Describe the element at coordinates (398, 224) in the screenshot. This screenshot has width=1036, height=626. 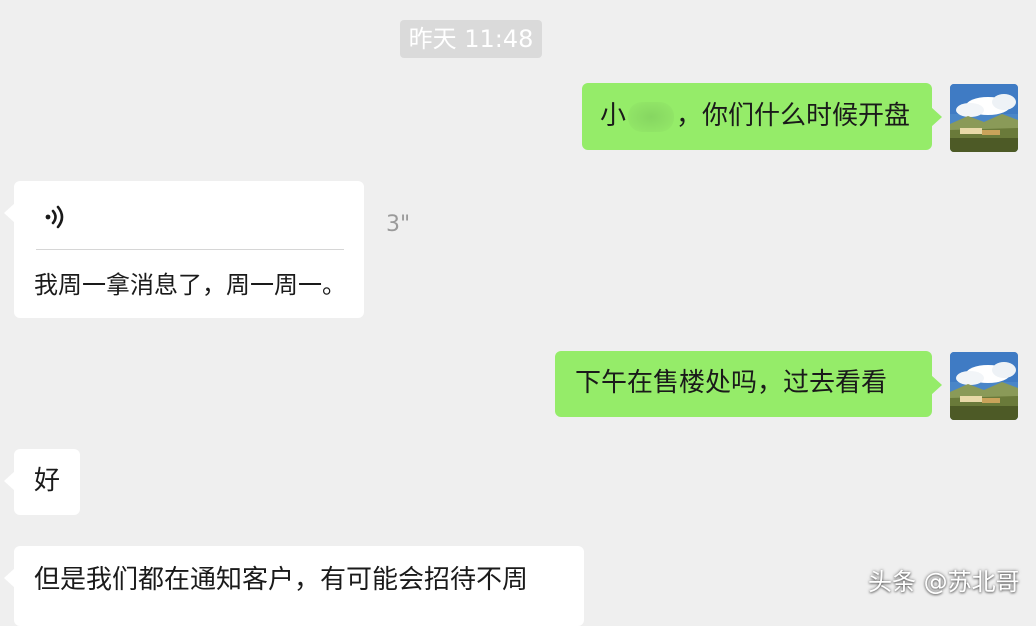
I see `voice-duration: 3"` at that location.